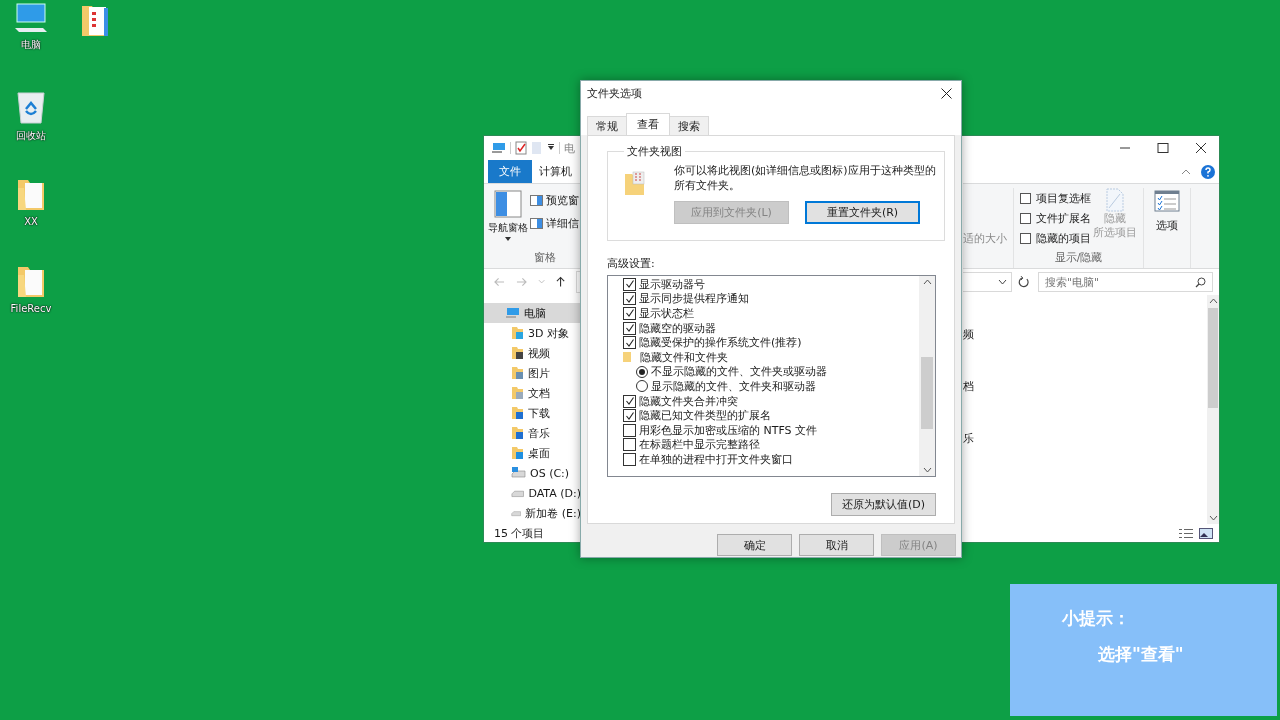 This screenshot has height=720, width=1280. Describe the element at coordinates (677, 328) in the screenshot. I see `setting-label: 隐藏空的驱动器` at that location.